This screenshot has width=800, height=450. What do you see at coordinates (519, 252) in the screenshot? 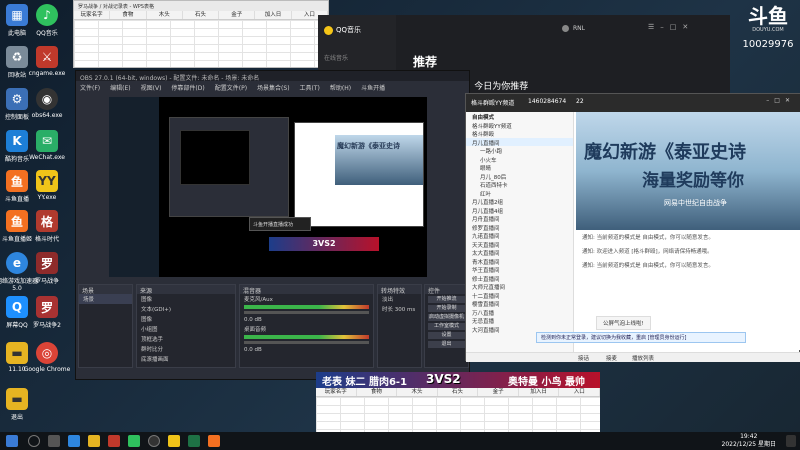
I see `channel-item: 太大直播间` at bounding box center [519, 252].